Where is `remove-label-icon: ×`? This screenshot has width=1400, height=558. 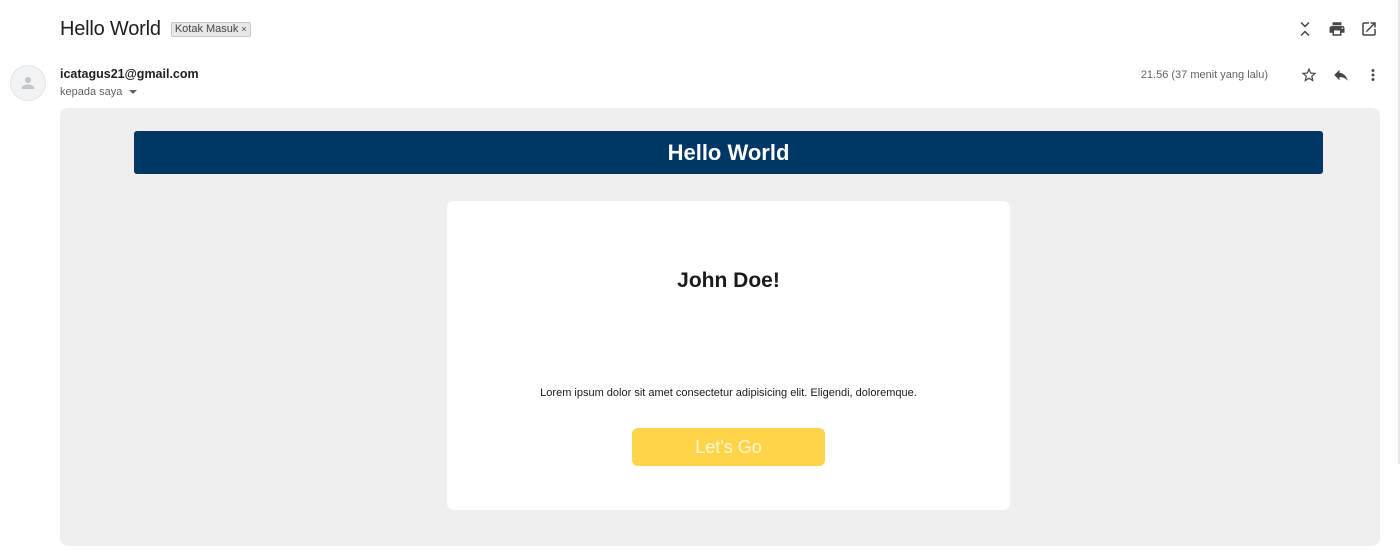 remove-label-icon: × is located at coordinates (243, 29).